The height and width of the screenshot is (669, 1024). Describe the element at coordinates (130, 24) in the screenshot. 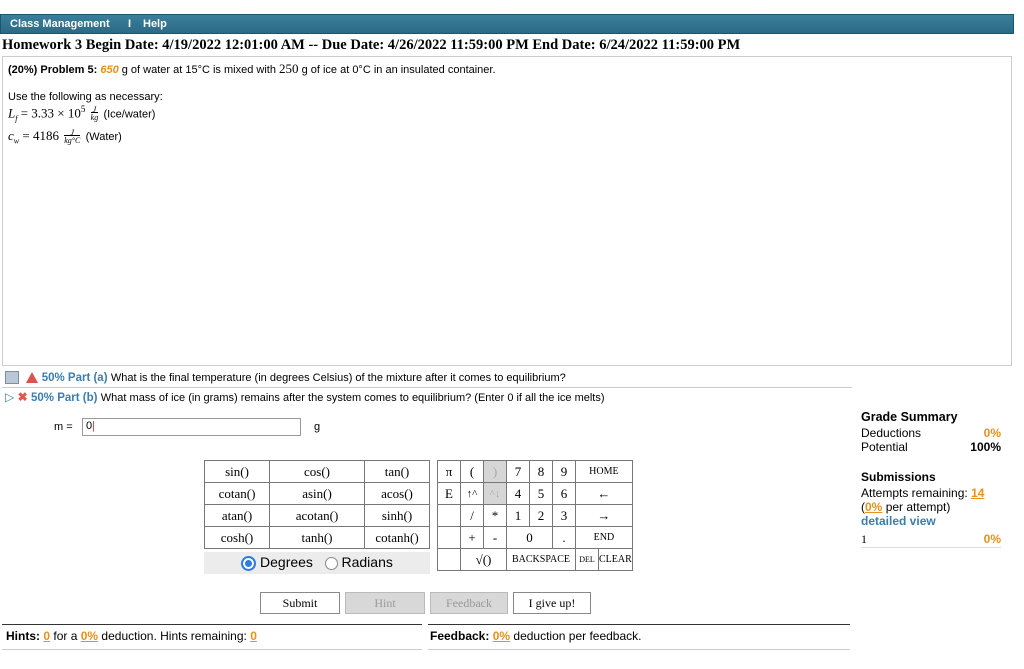

I see `menu-separator: I` at that location.